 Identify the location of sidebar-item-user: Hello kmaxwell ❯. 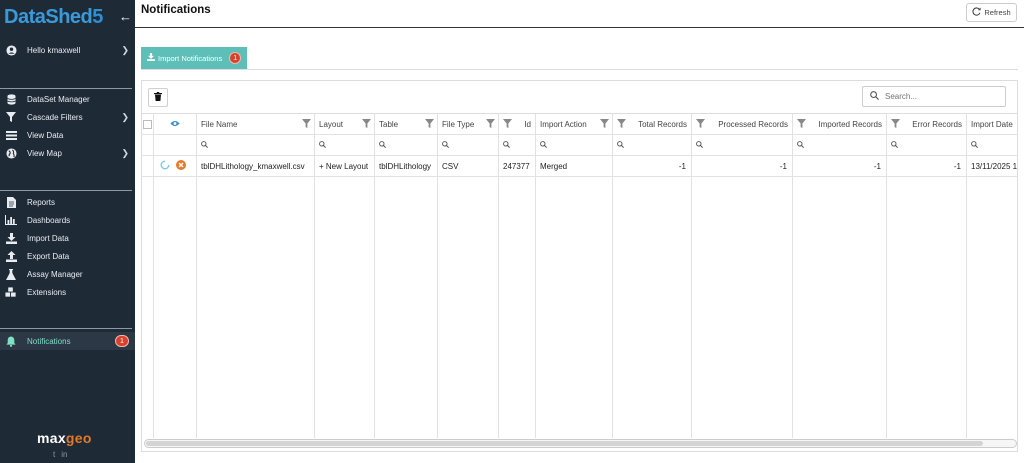
(67, 50).